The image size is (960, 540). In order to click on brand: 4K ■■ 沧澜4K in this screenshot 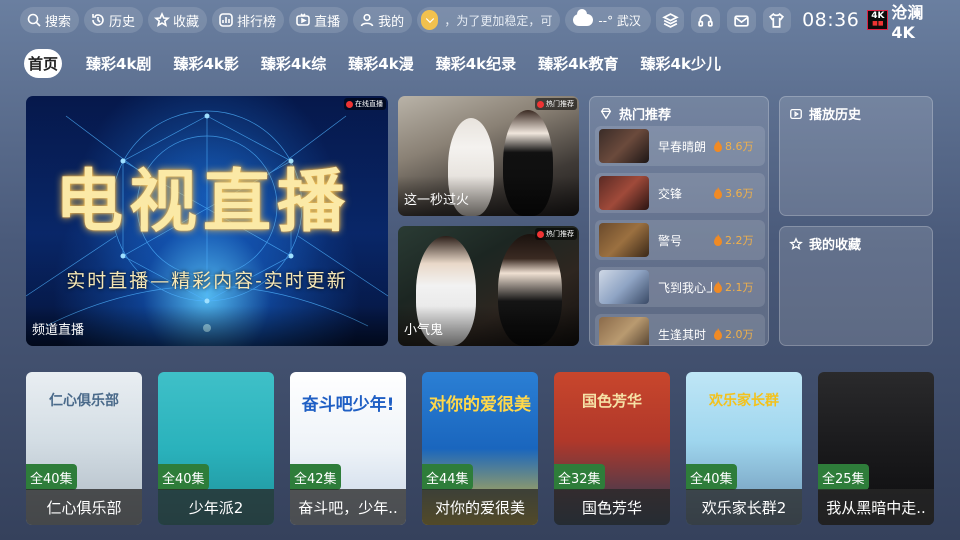, I will do `click(905, 21)`.